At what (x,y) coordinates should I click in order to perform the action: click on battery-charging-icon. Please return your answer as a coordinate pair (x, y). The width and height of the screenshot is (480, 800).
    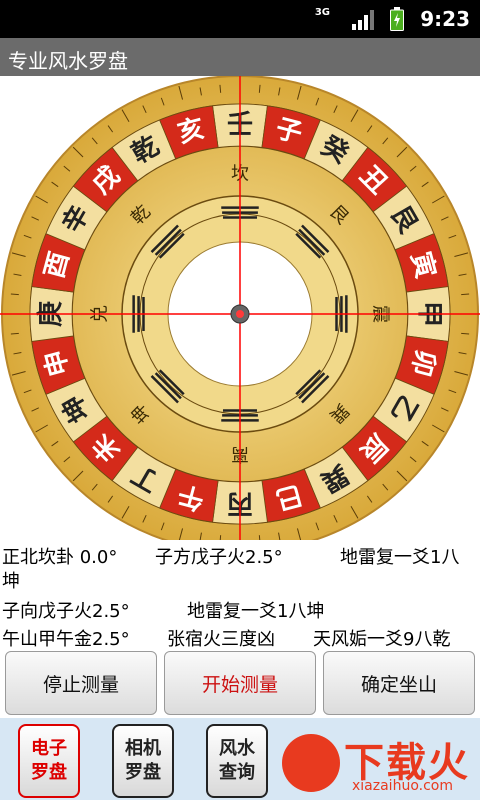
    Looking at the image, I should click on (397, 19).